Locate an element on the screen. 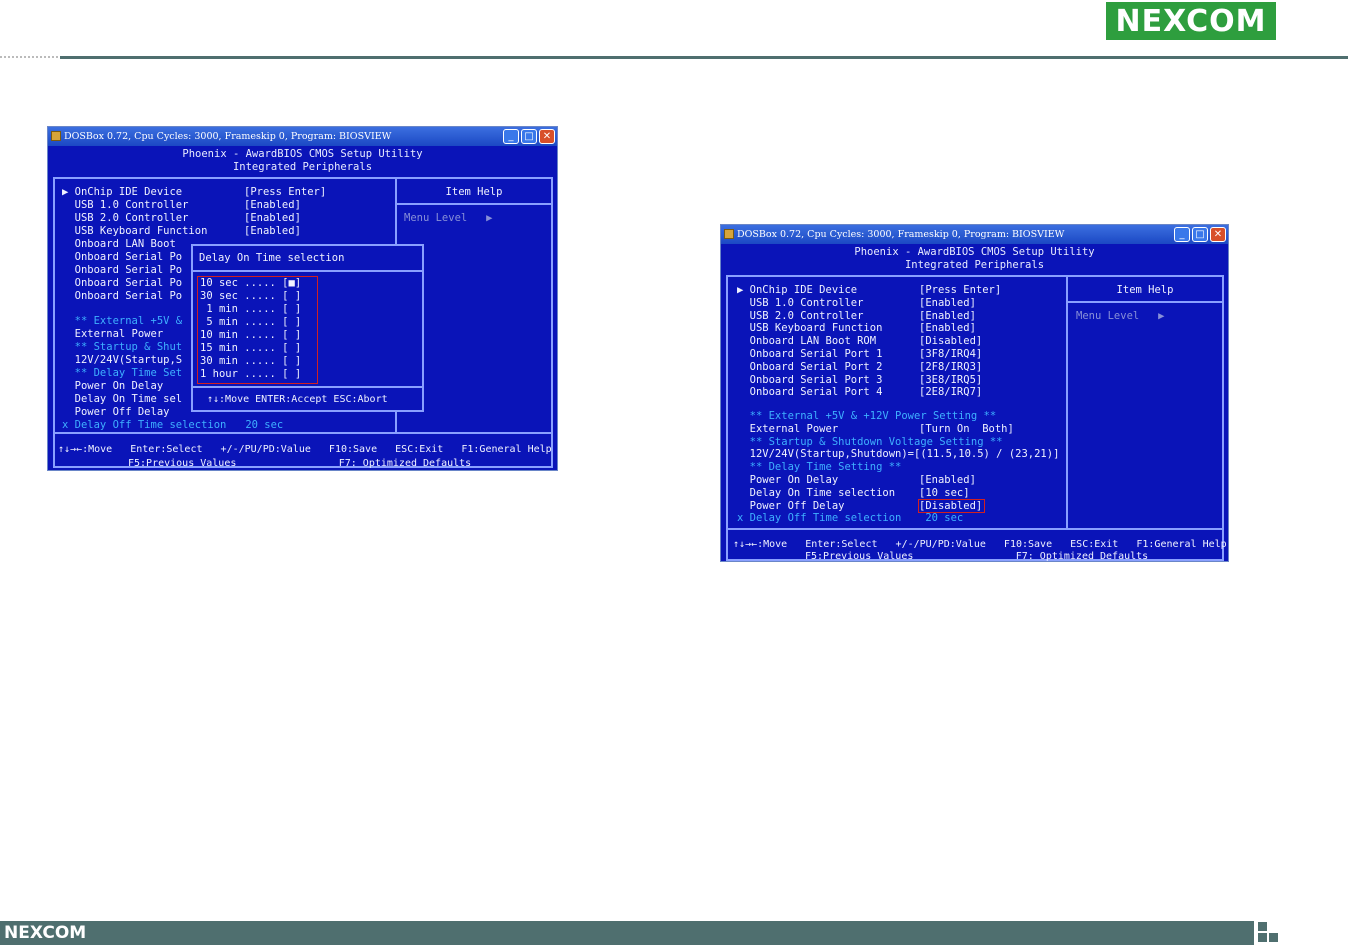  setup-item-label: Onboard LAN Boot ROM is located at coordinates (806, 341).